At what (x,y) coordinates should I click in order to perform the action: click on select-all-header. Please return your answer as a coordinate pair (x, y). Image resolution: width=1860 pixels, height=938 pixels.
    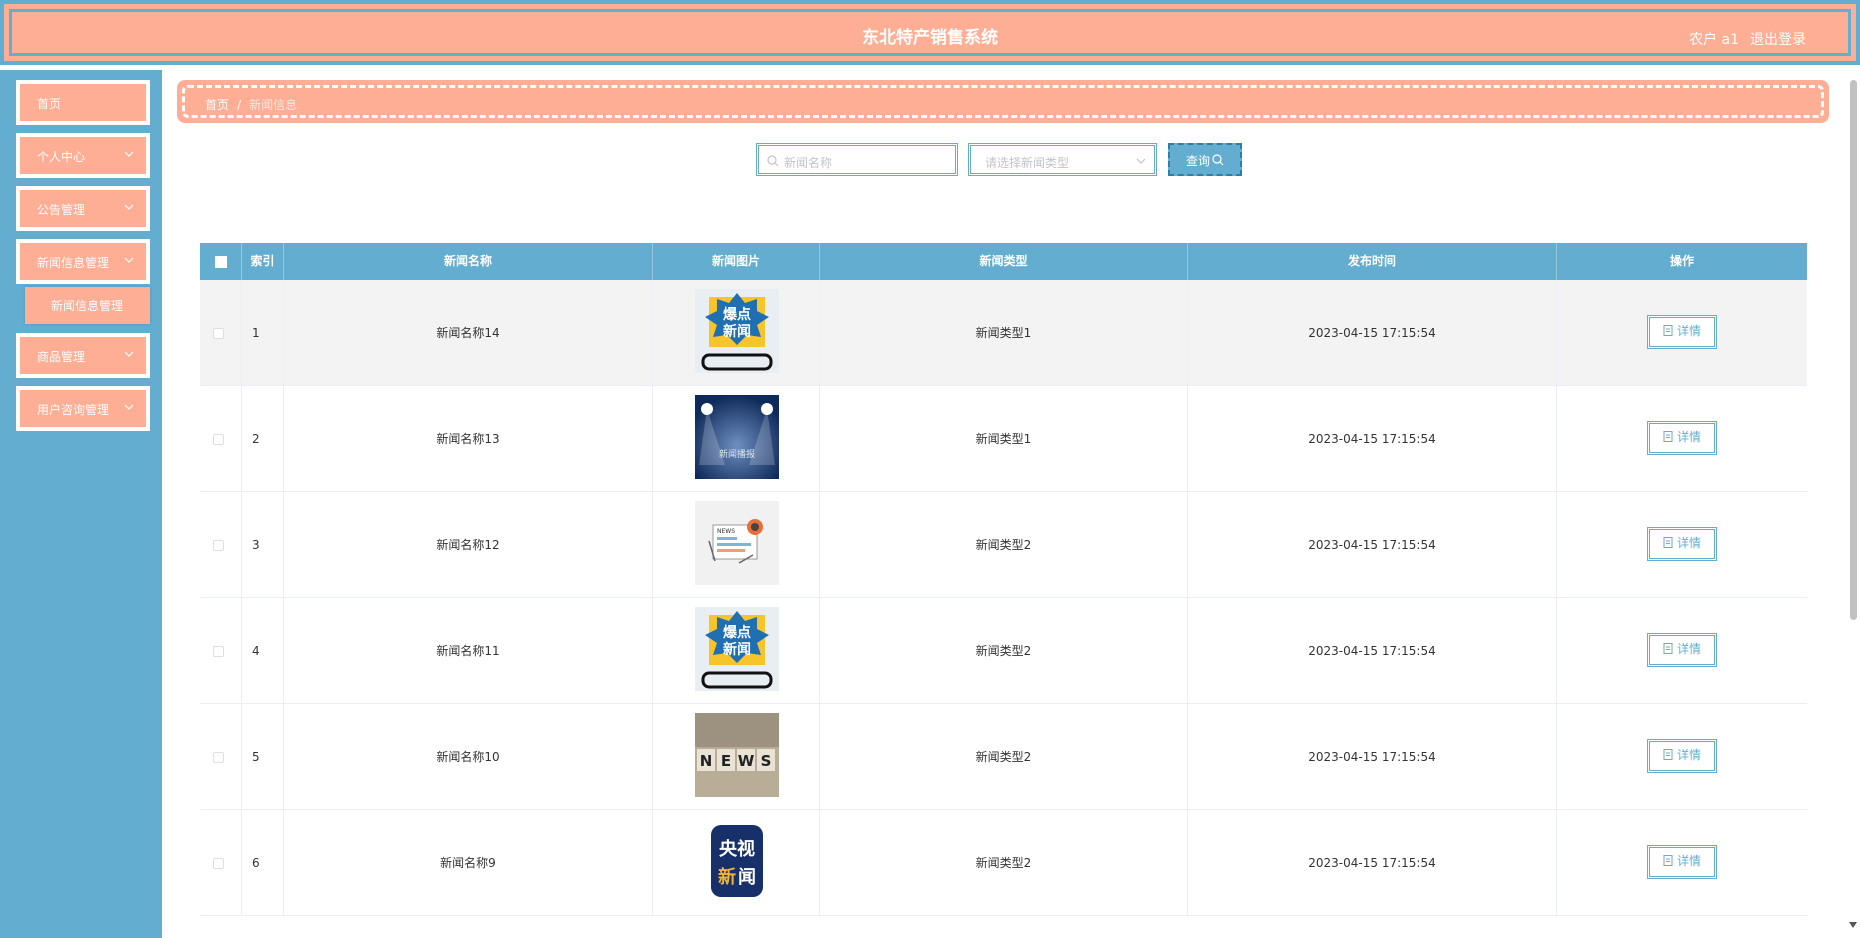
    Looking at the image, I should click on (221, 261).